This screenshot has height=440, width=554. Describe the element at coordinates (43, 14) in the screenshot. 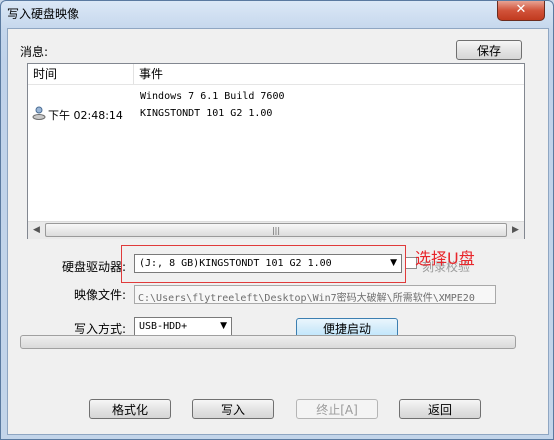

I see `window-title: 写入硬盘映像` at that location.